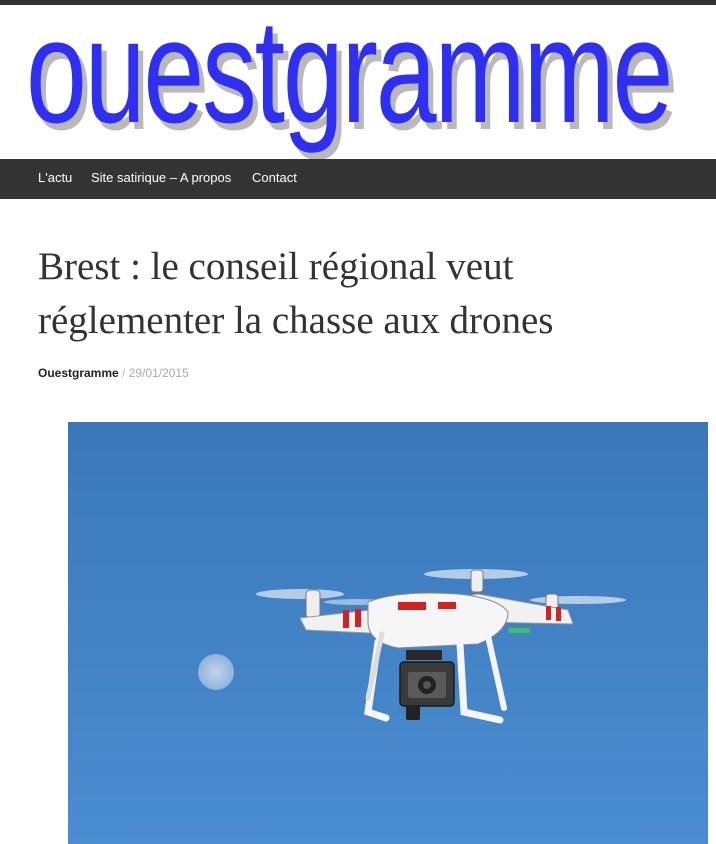 The width and height of the screenshot is (716, 844). What do you see at coordinates (78, 373) in the screenshot?
I see `author-link: Ouestgramme` at bounding box center [78, 373].